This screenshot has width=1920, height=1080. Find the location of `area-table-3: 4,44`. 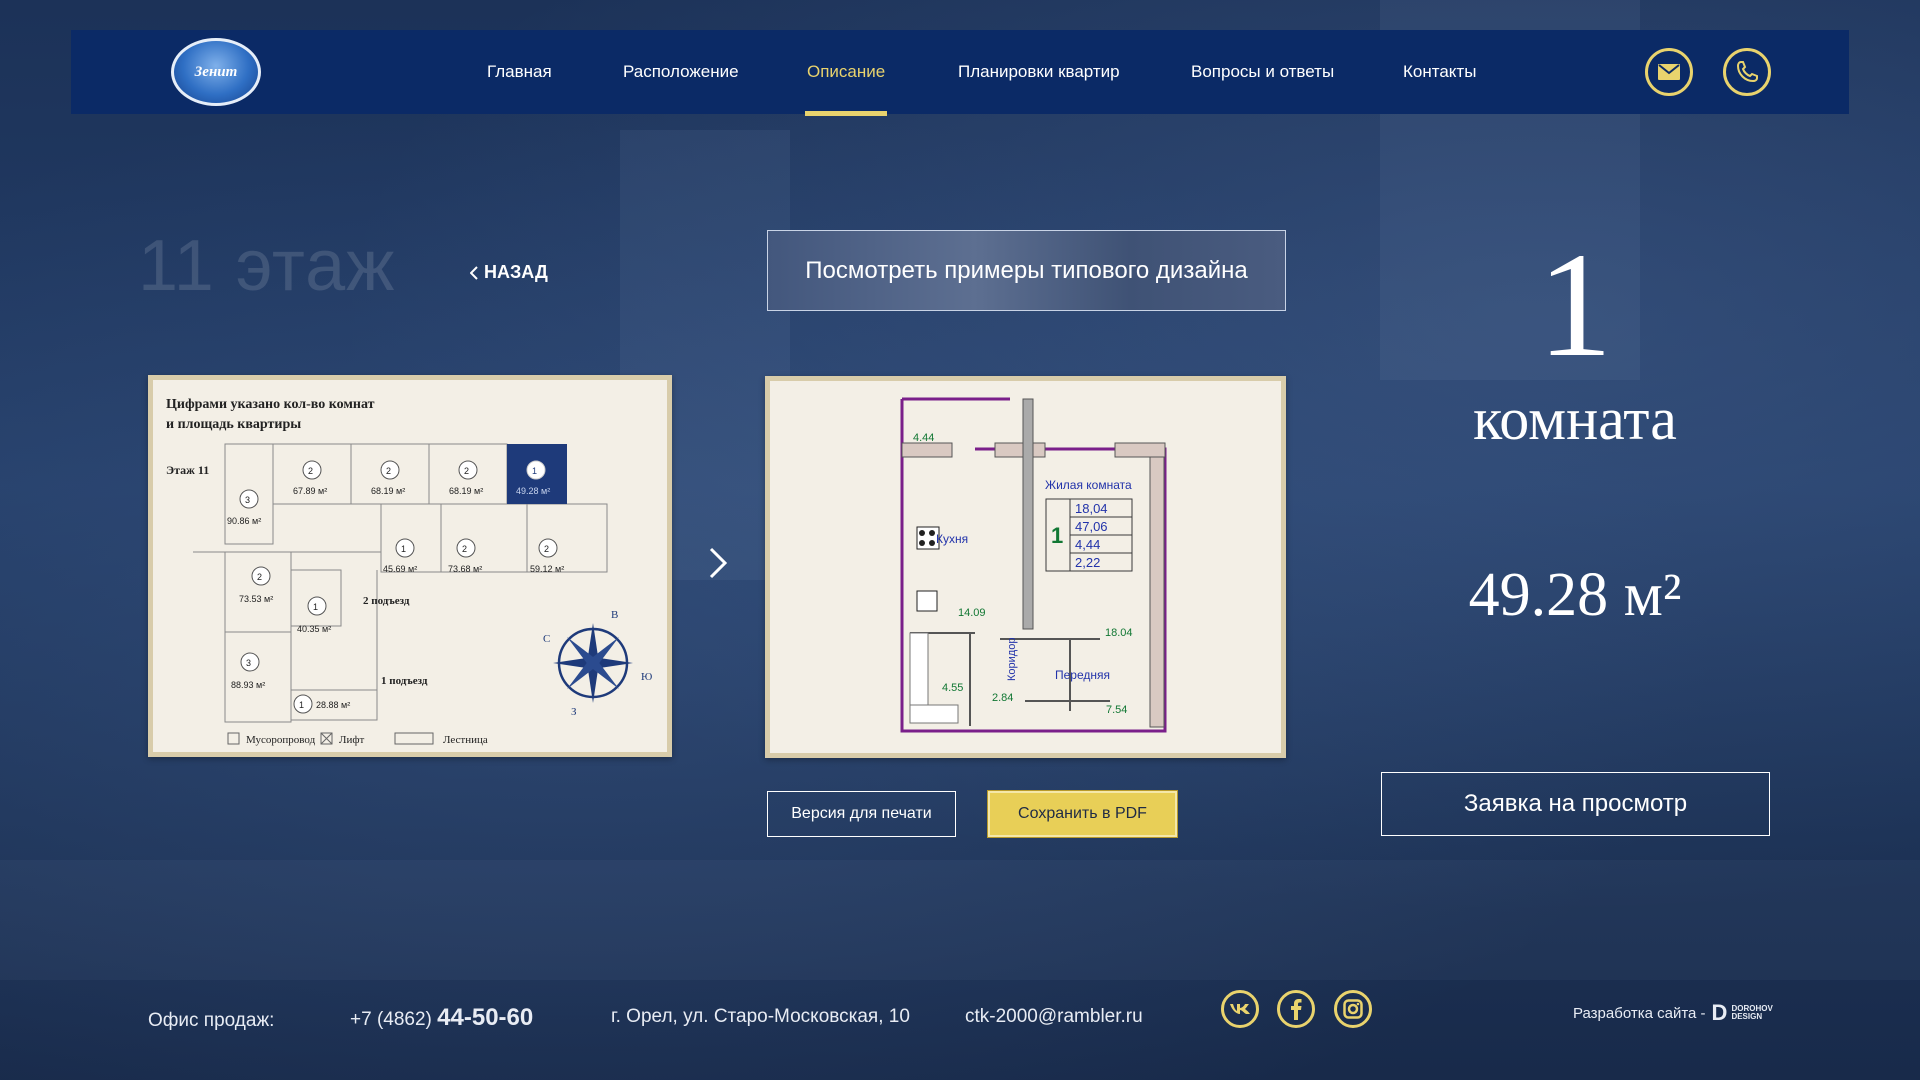

area-table-3: 4,44 is located at coordinates (1087, 544).